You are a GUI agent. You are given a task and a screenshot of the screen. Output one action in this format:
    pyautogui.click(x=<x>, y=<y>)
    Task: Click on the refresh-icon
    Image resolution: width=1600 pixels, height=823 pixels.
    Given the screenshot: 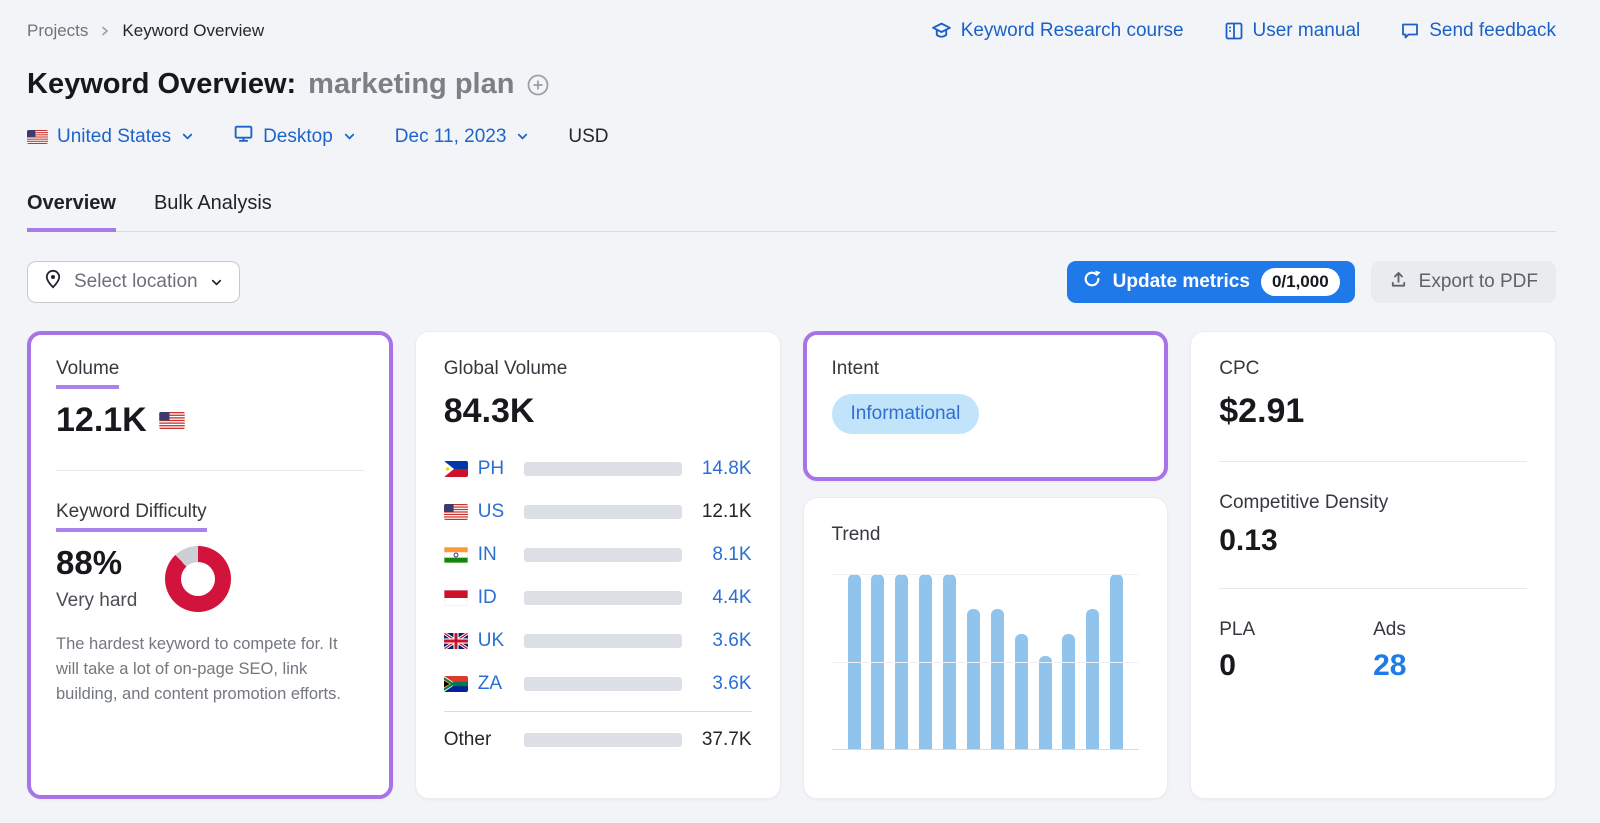 What is the action you would take?
    pyautogui.click(x=1092, y=282)
    